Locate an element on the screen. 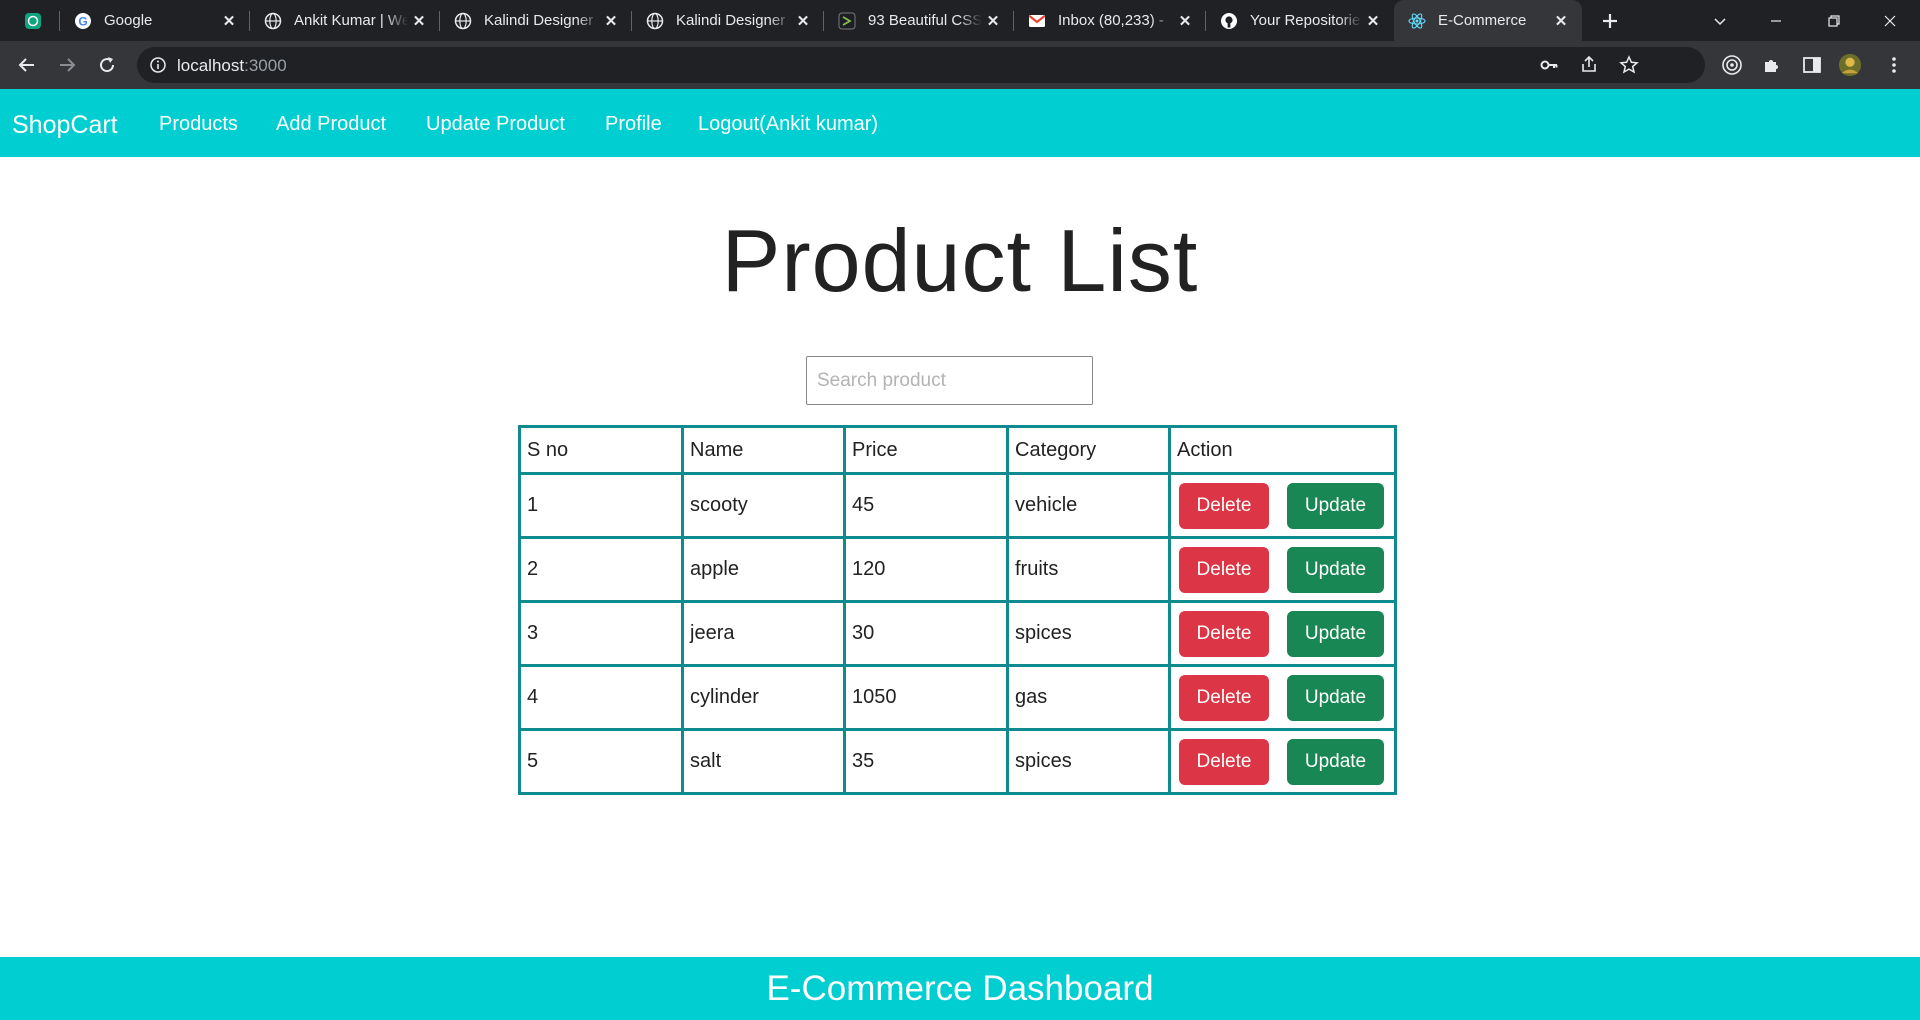 This screenshot has height=1020, width=1920. header-category: Category is located at coordinates (1088, 450).